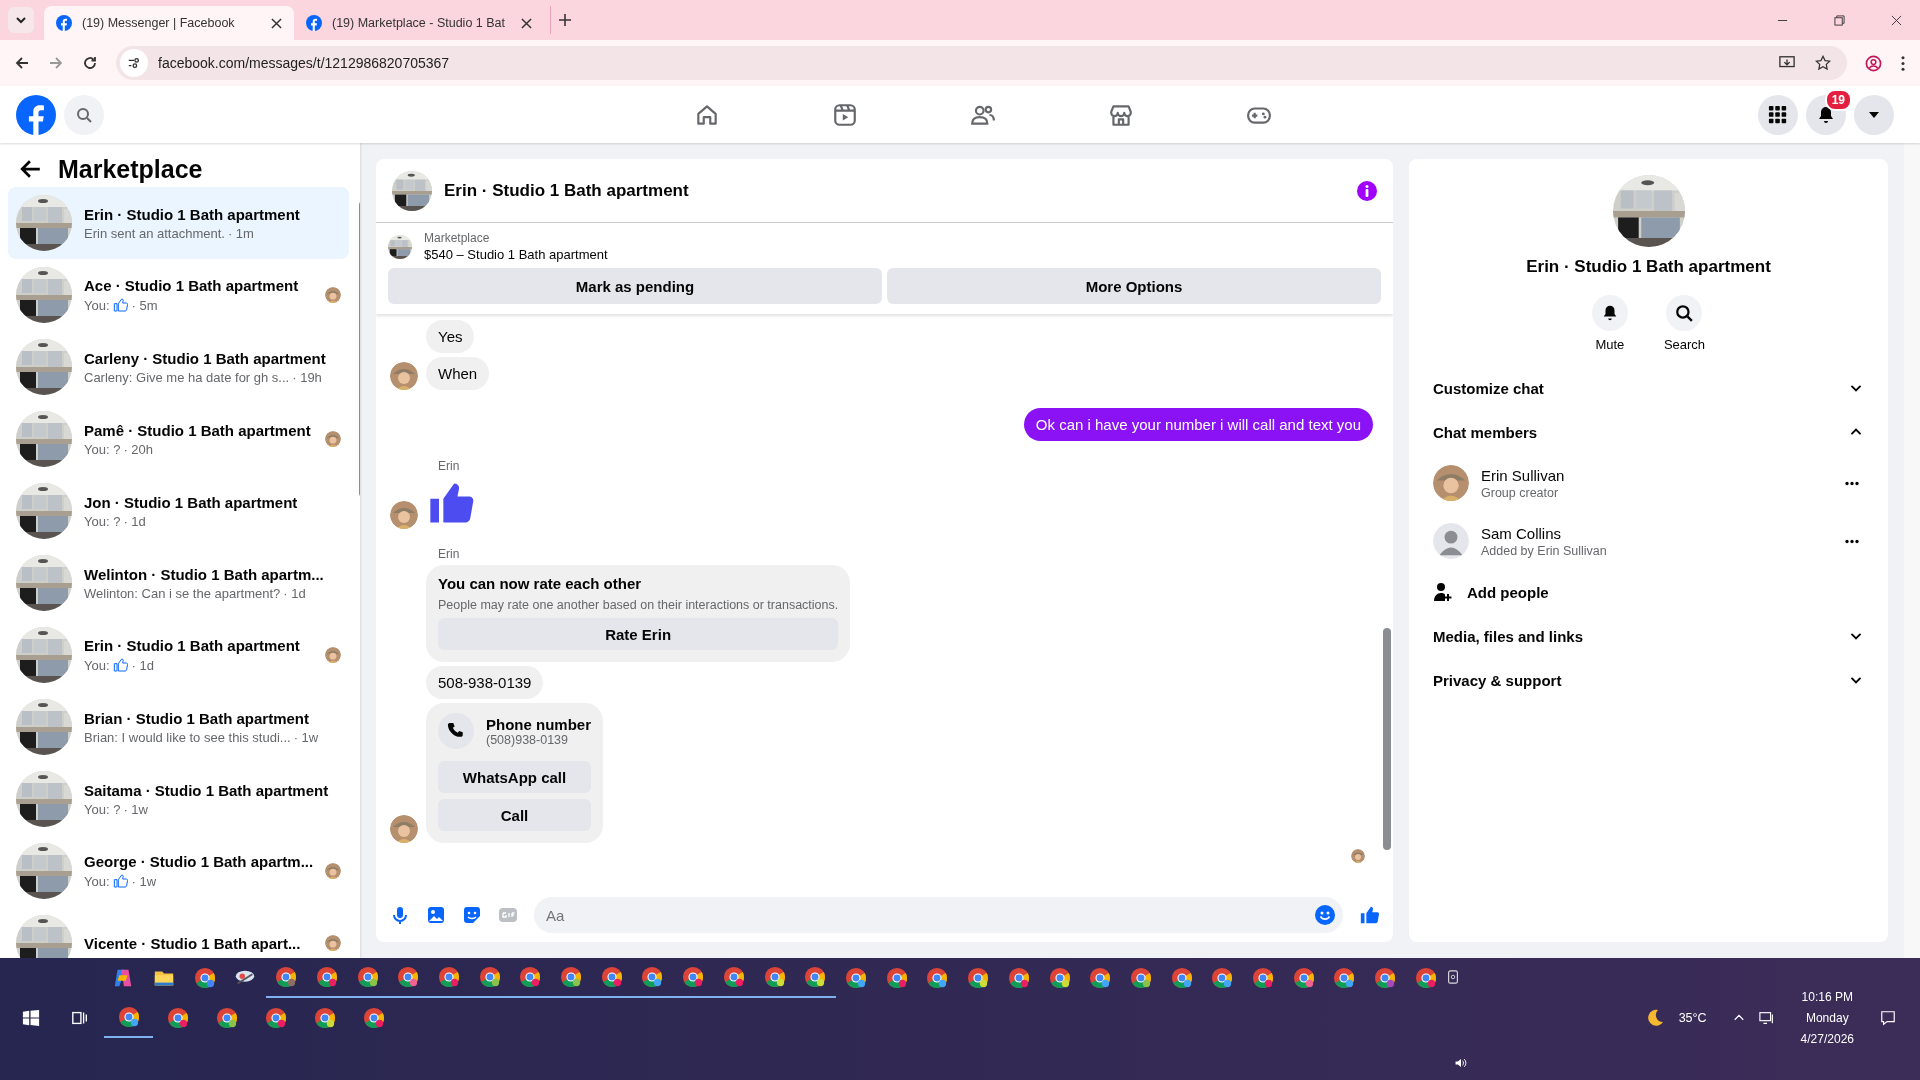  Describe the element at coordinates (1544, 550) in the screenshot. I see `member-role: Added by Erin Sullivan` at that location.